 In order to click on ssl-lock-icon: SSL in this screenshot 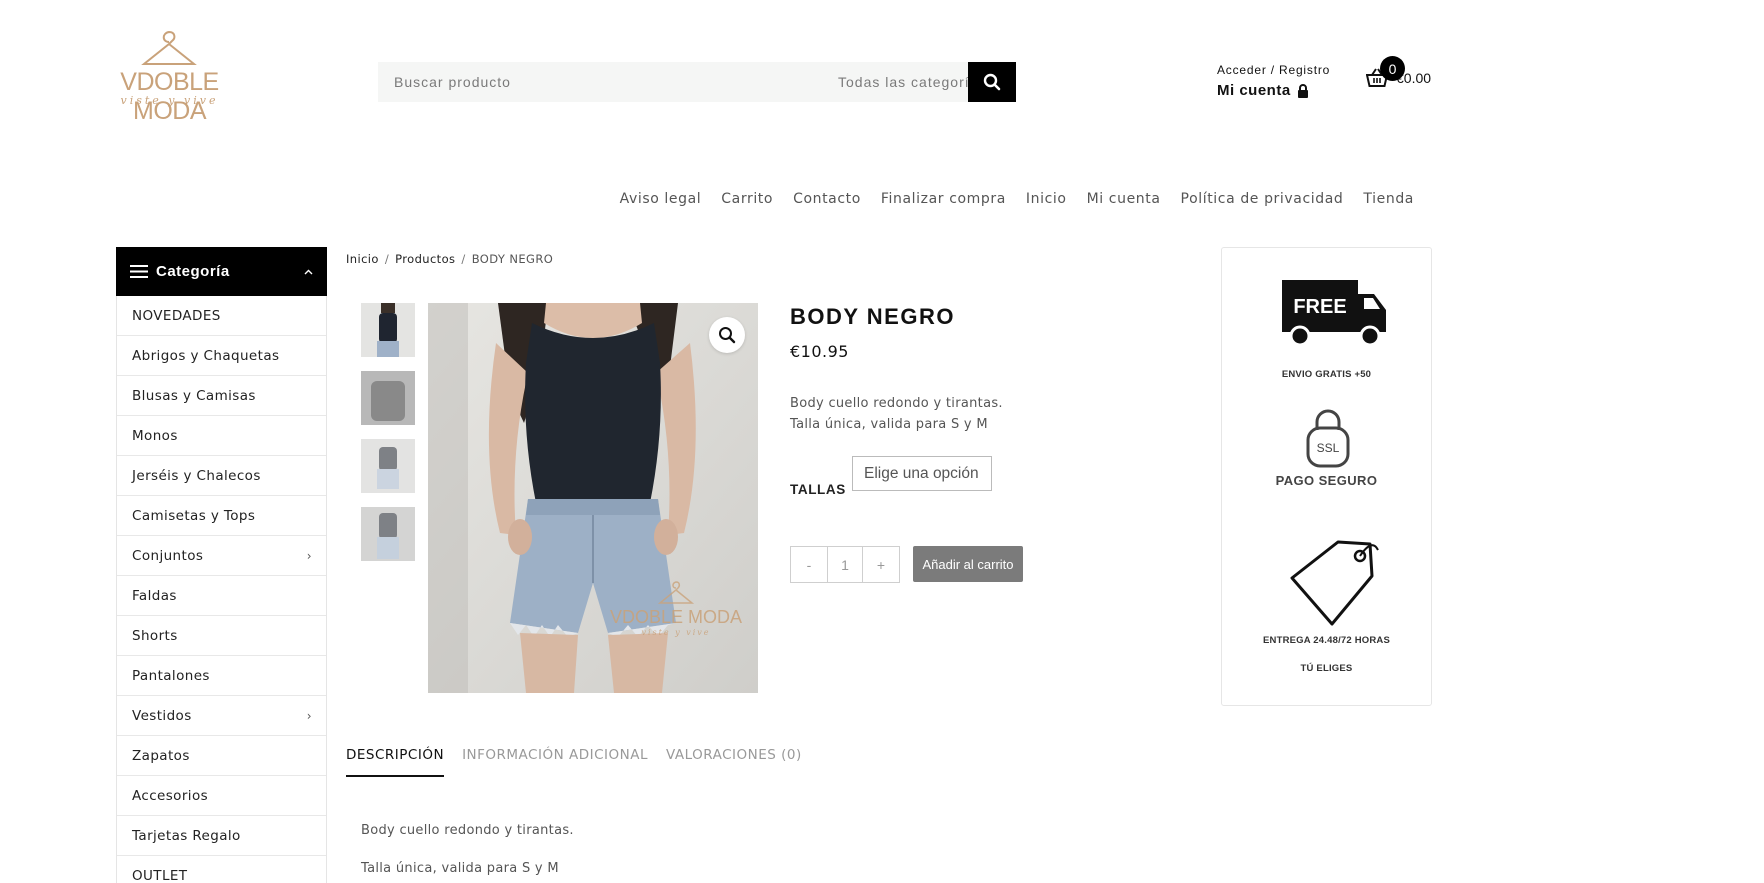, I will do `click(1328, 438)`.